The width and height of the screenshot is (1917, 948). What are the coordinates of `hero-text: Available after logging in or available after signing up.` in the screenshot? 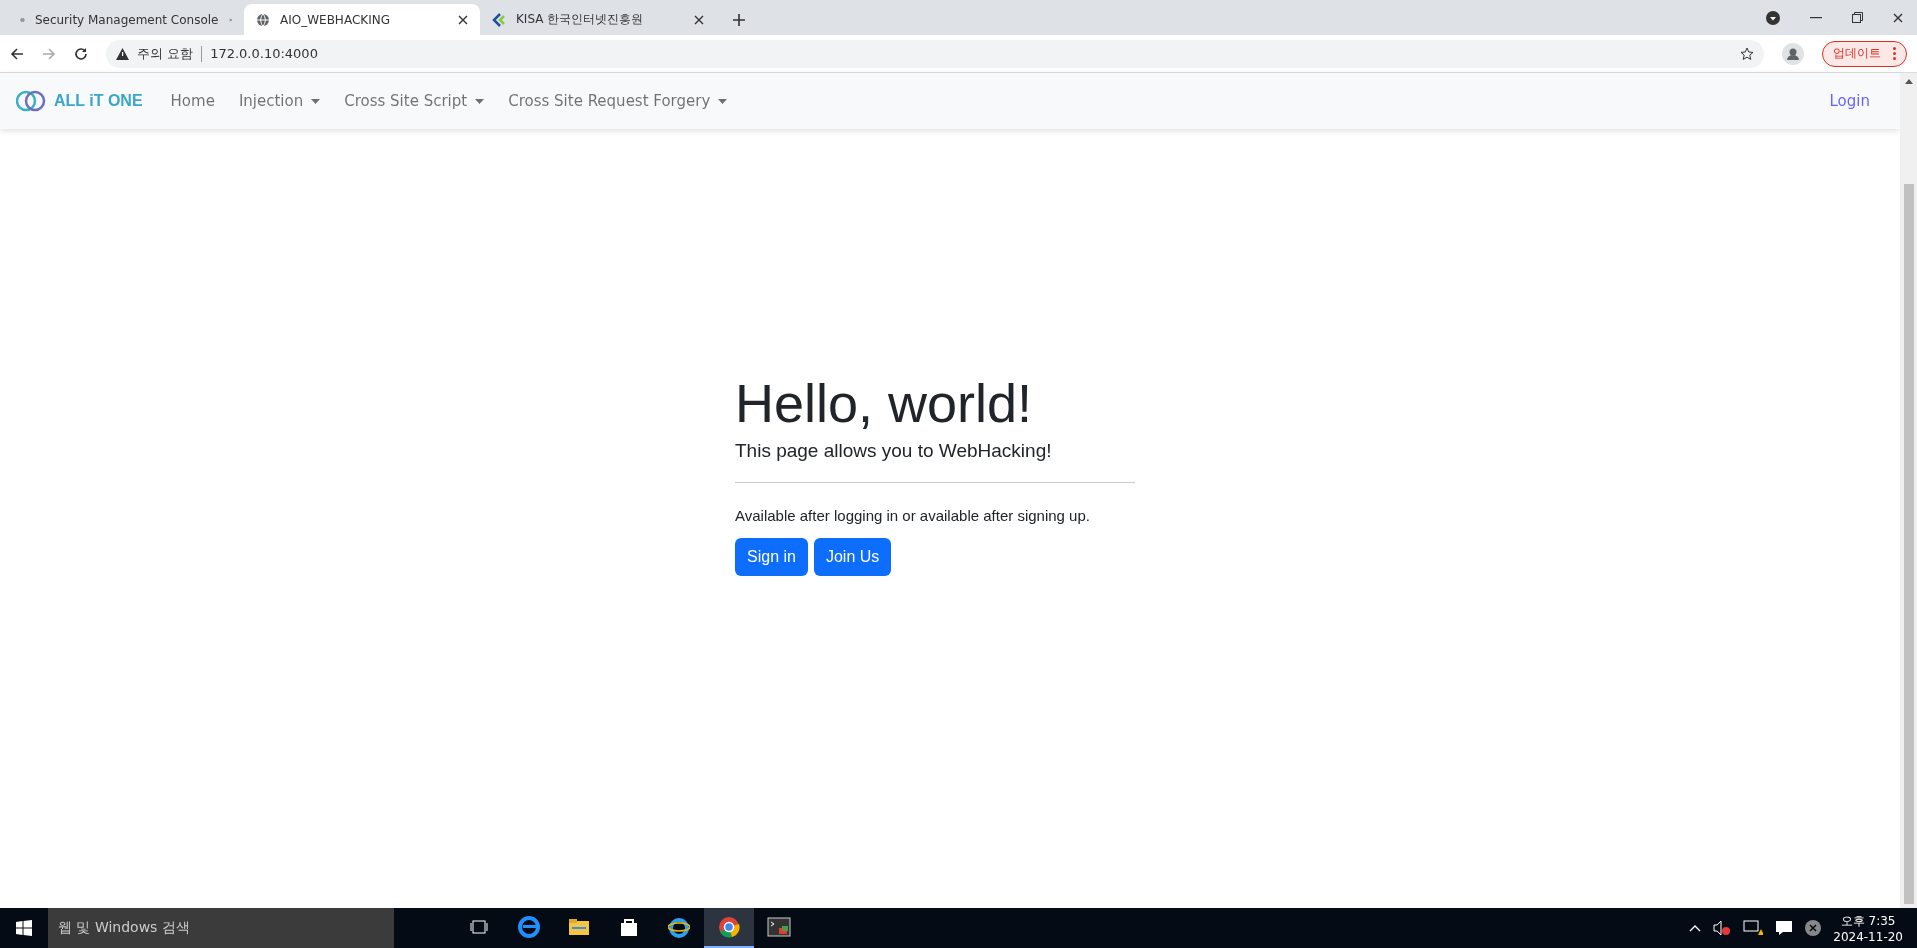 It's located at (913, 515).